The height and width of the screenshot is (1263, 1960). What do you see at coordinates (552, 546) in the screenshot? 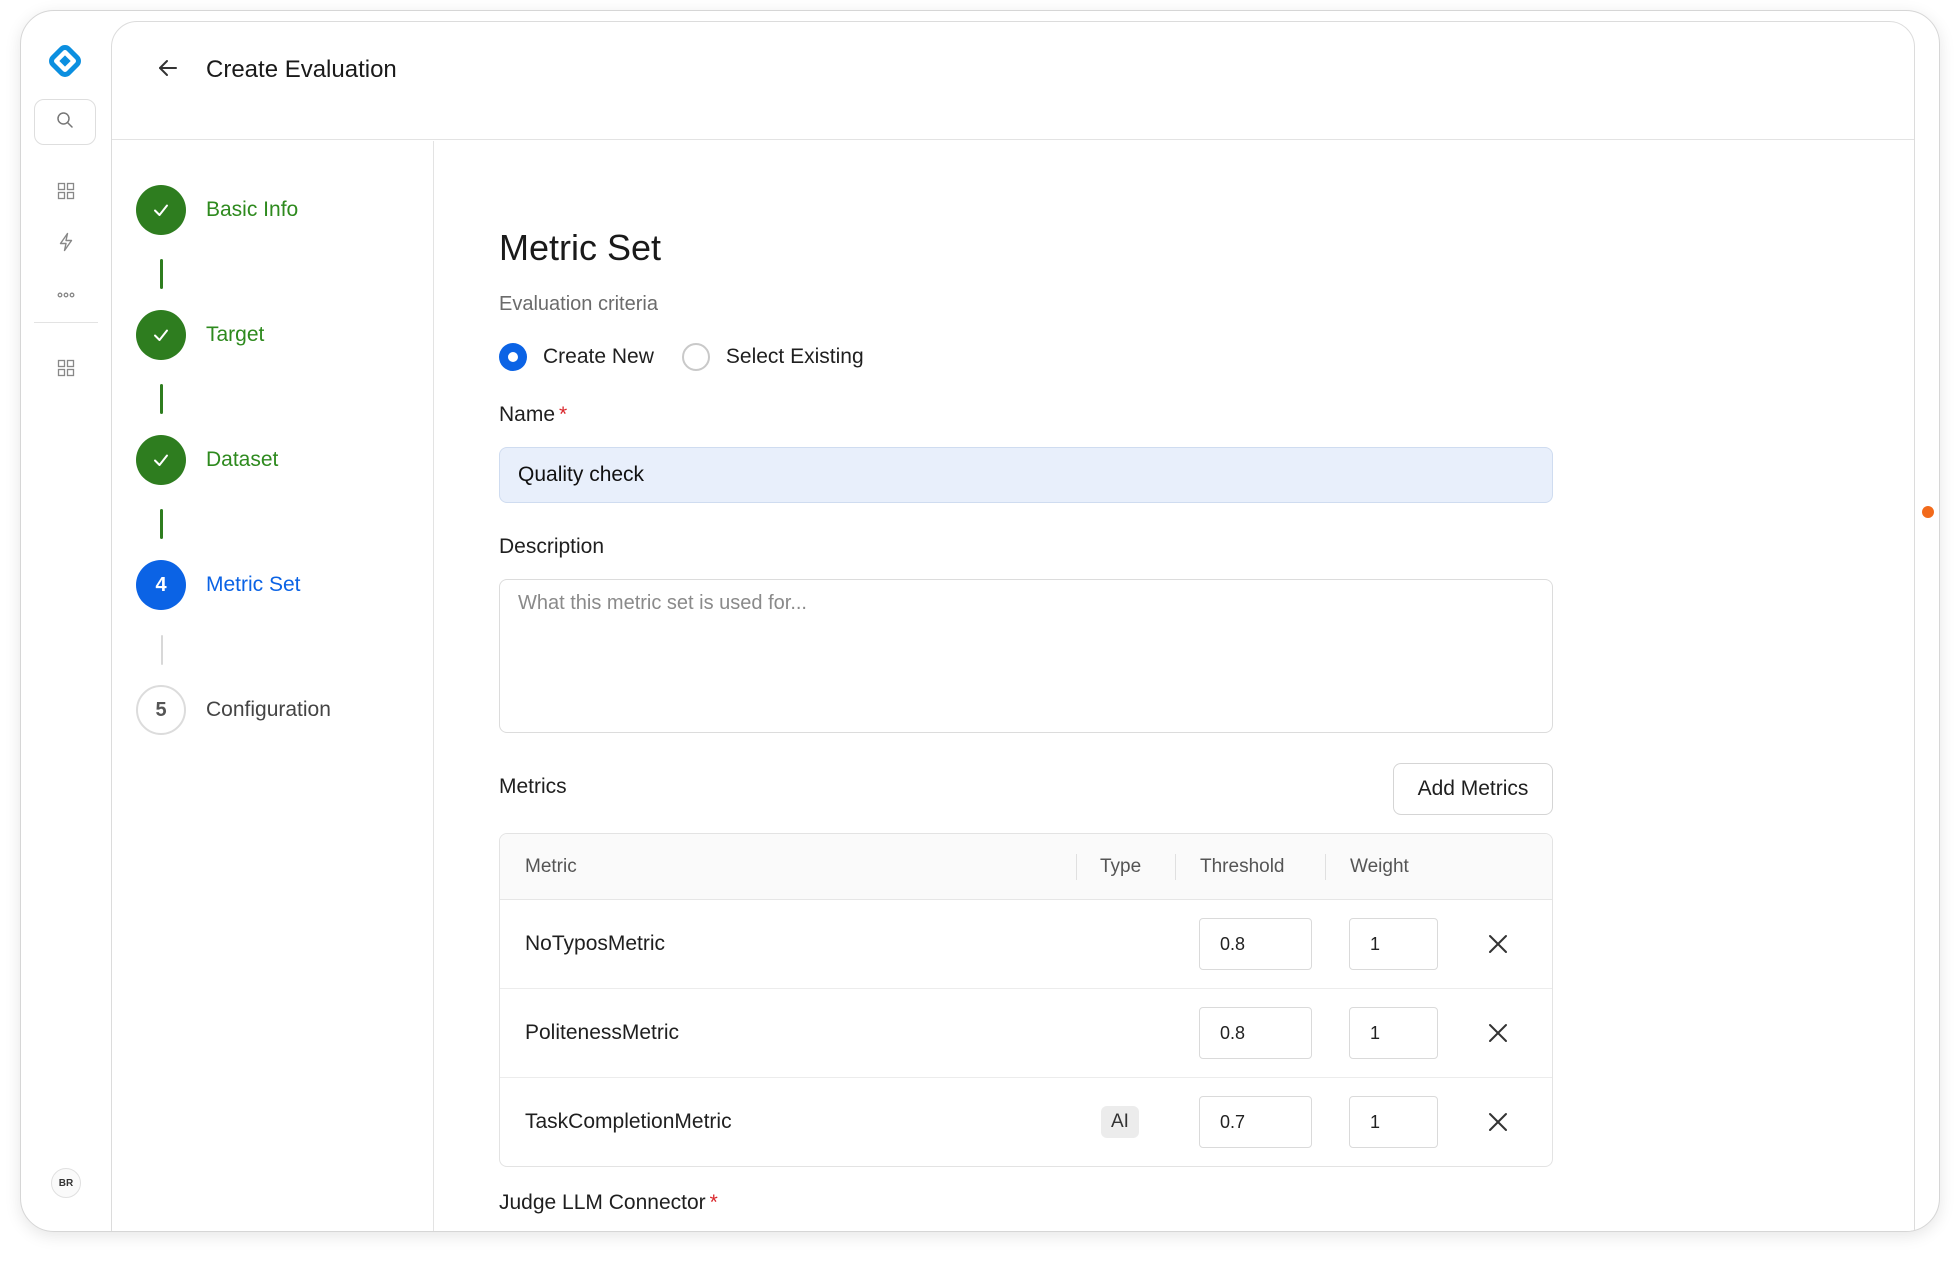
I see `description-label: Description` at bounding box center [552, 546].